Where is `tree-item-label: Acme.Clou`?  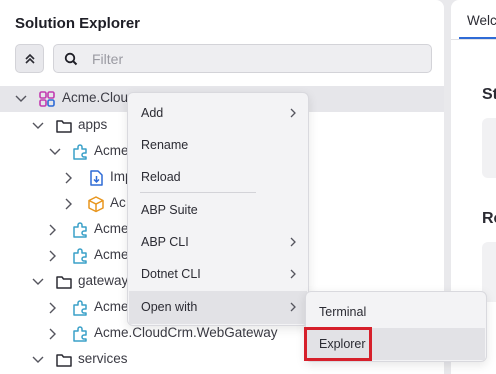 tree-item-label: Acme.Clou is located at coordinates (95, 97).